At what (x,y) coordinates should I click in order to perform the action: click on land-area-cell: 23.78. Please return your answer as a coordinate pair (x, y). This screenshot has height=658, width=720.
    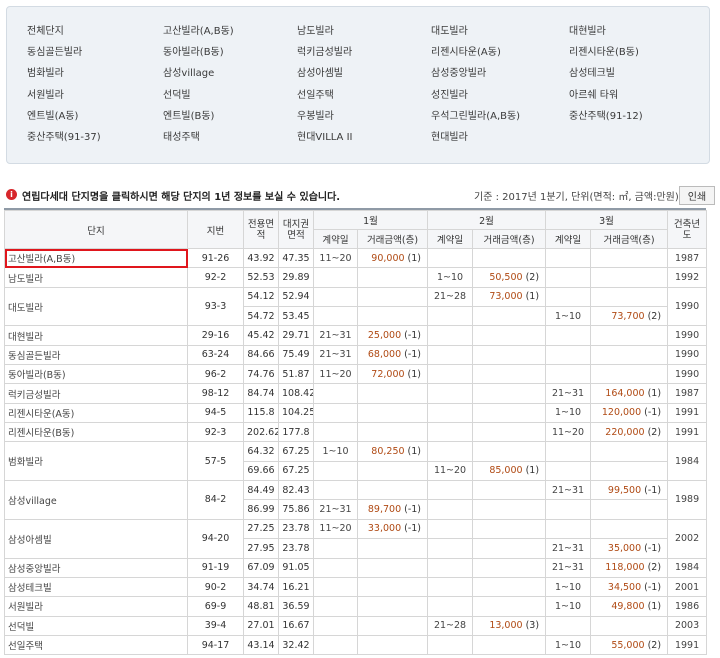
    Looking at the image, I should click on (296, 529).